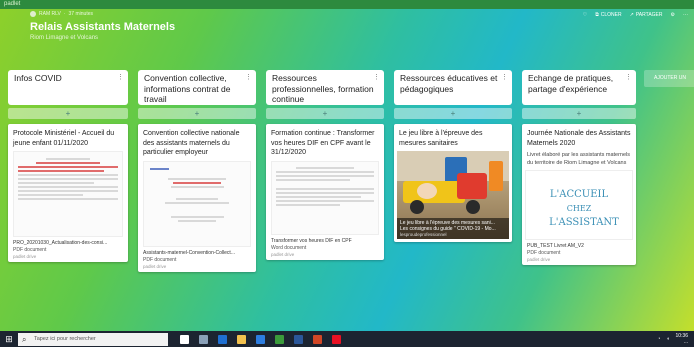 This screenshot has width=694, height=347. I want to click on windows-start-icon: ⊞, so click(9, 339).